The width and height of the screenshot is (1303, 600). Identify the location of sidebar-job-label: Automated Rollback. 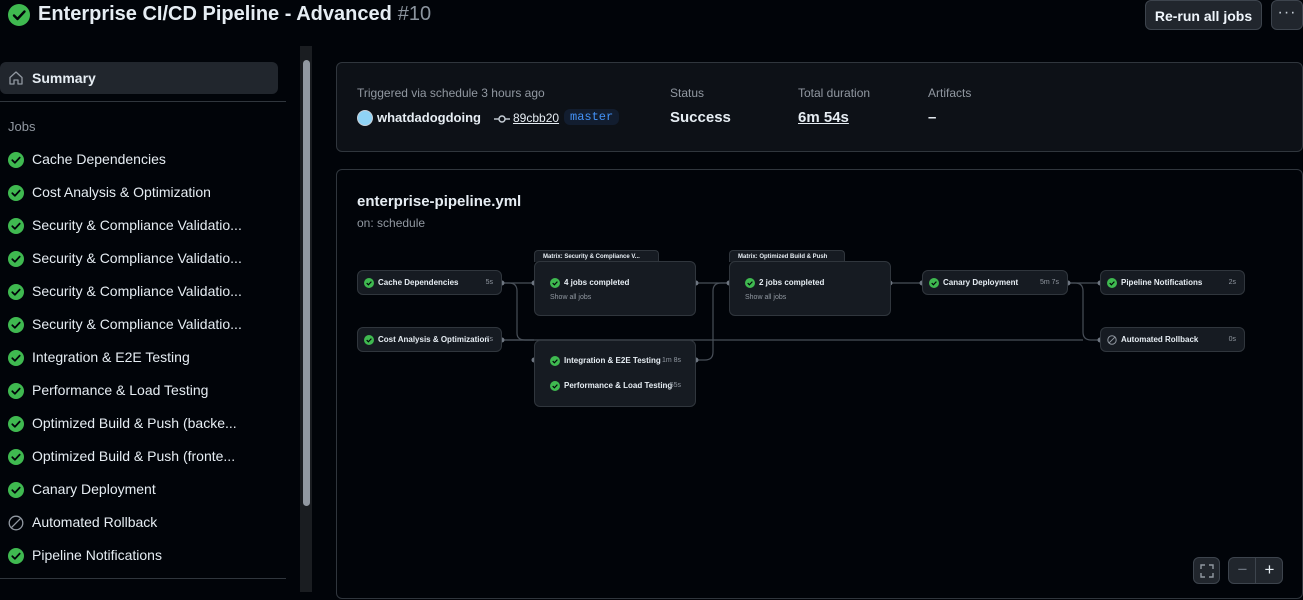
(95, 522).